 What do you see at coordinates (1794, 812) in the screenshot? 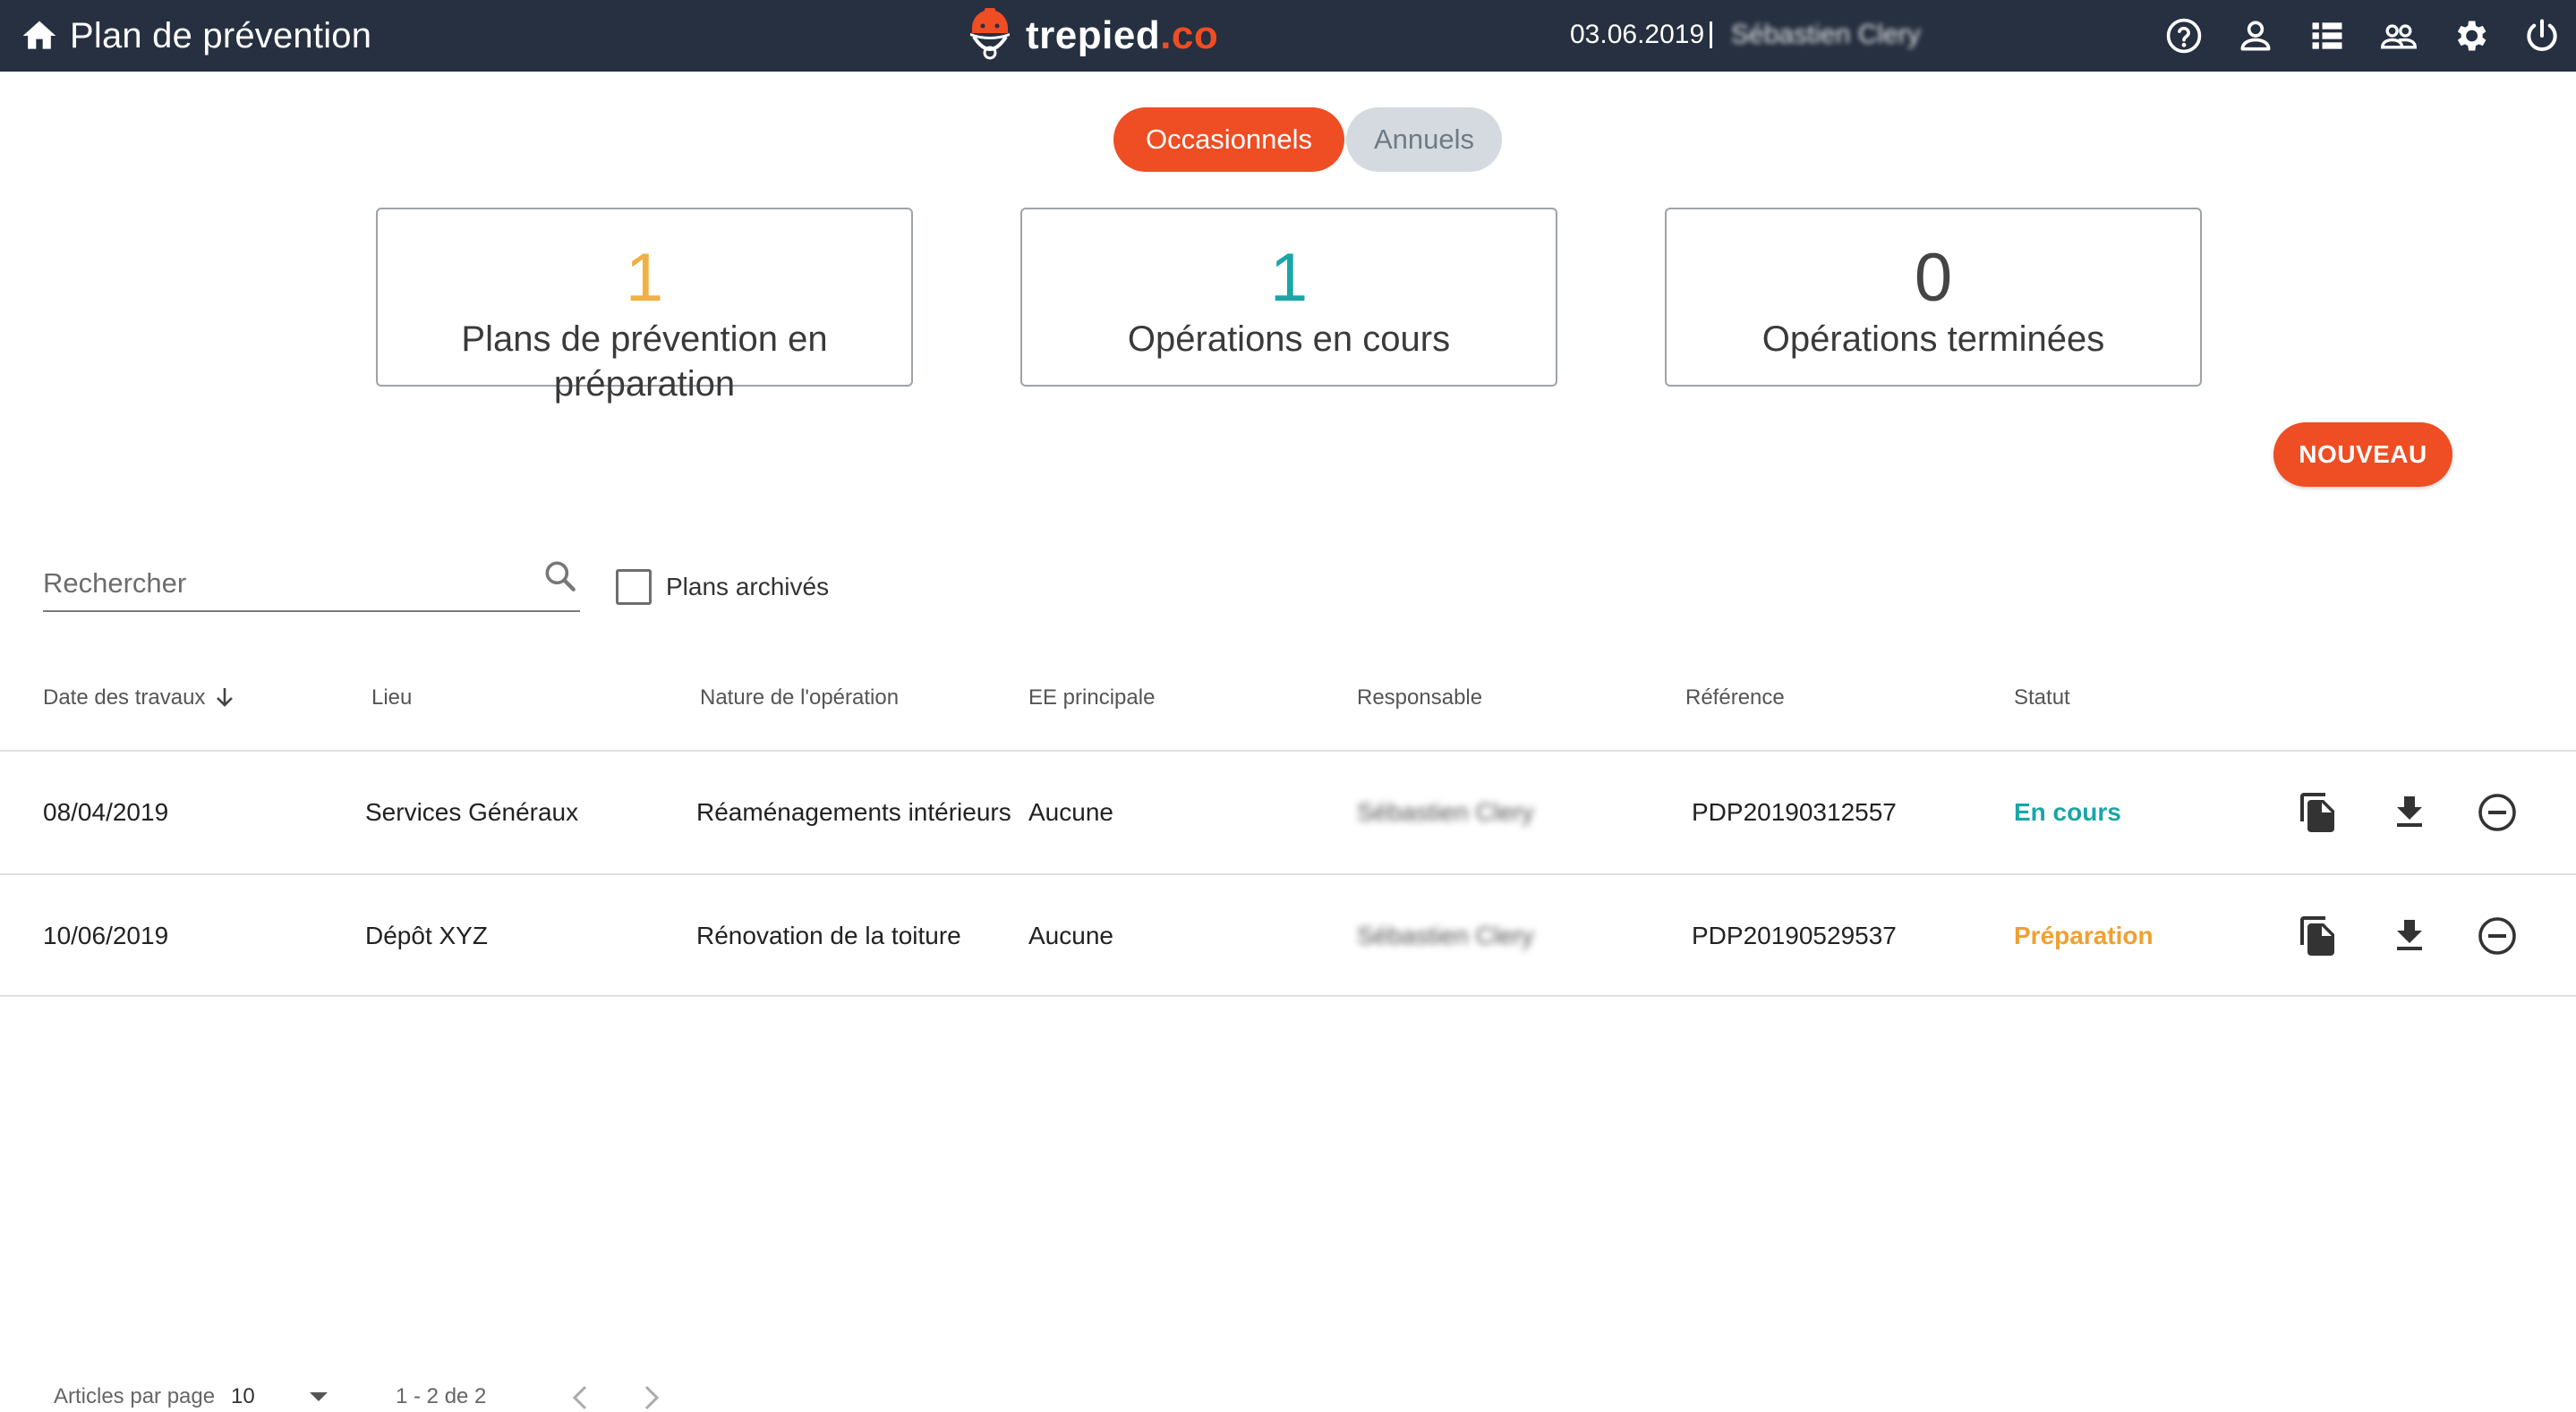
I see `cell-reference: PDP20190312557` at bounding box center [1794, 812].